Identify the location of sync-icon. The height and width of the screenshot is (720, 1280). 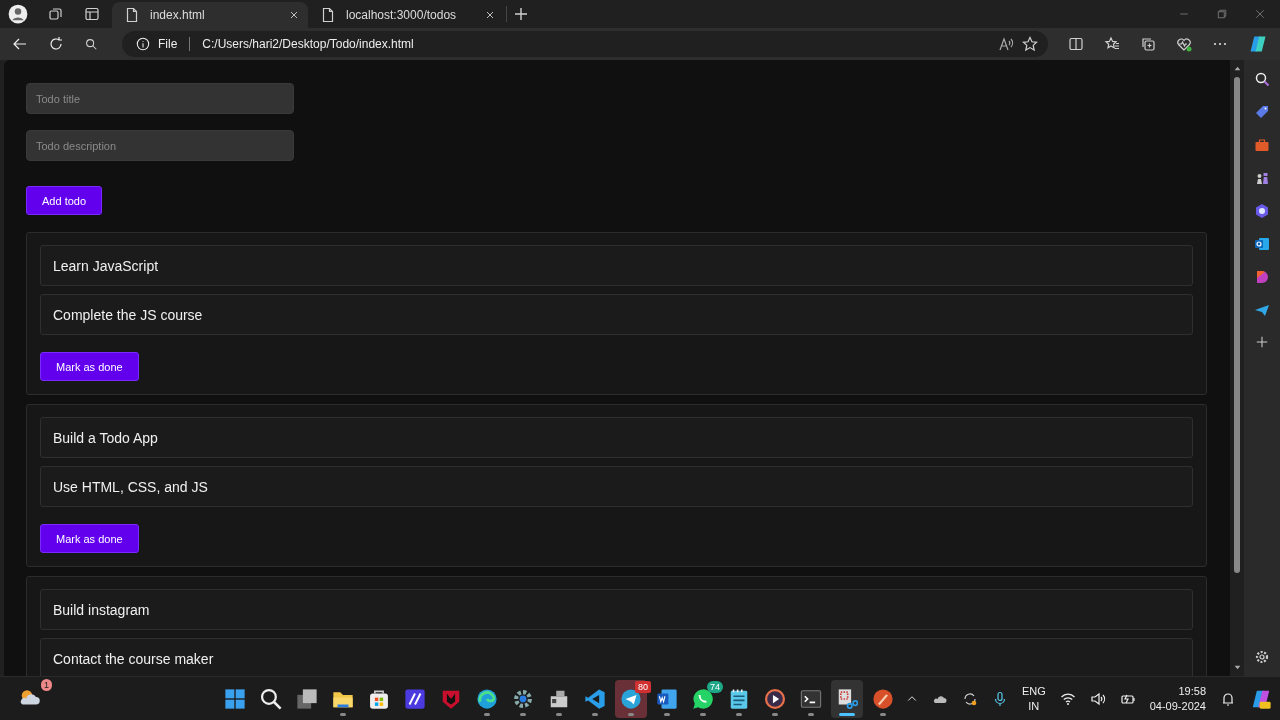
(969, 698).